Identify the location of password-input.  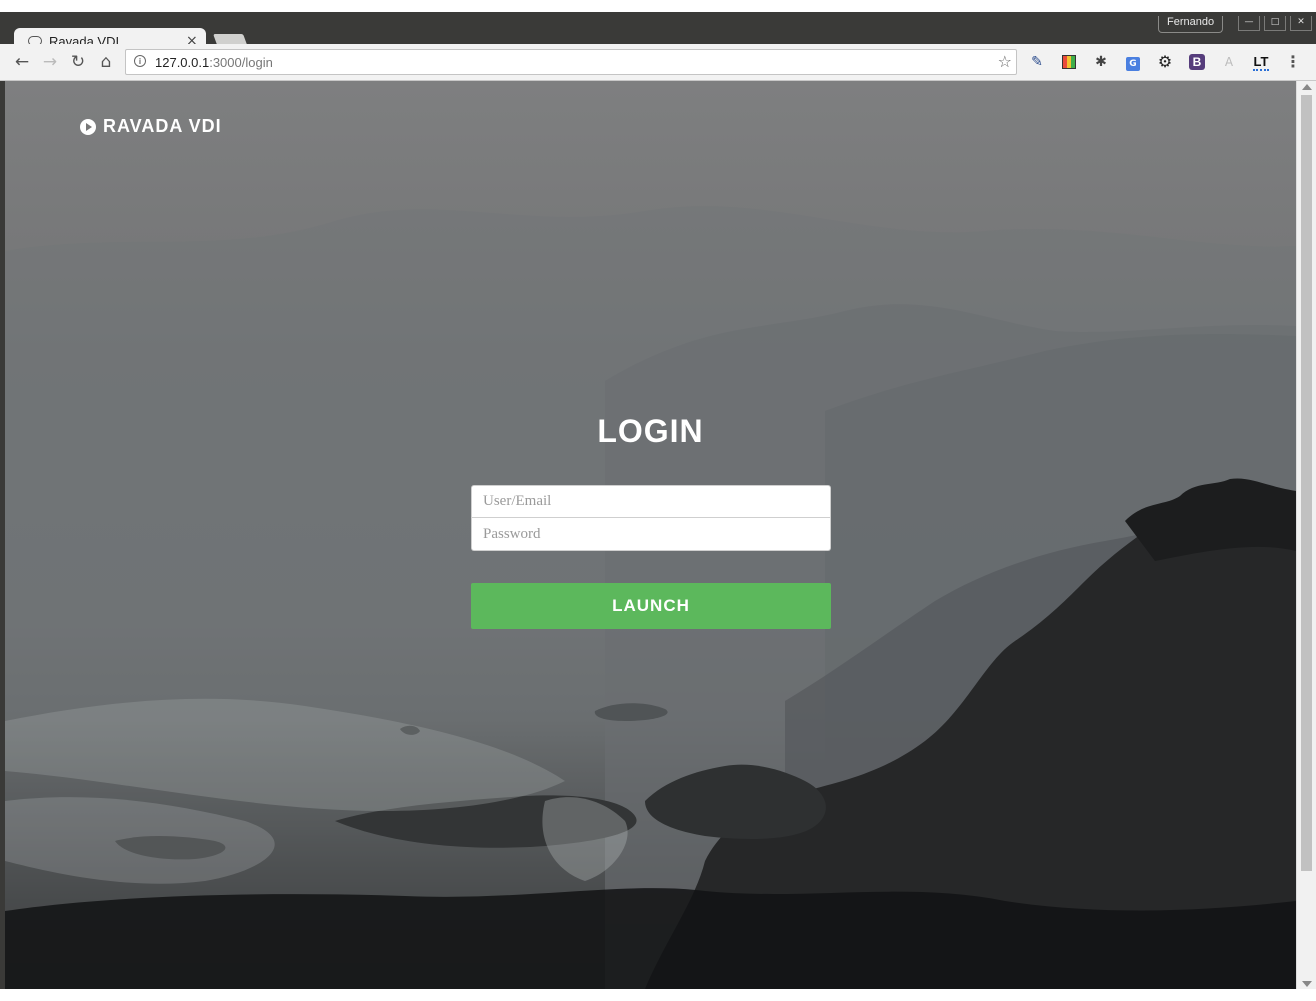
(651, 534).